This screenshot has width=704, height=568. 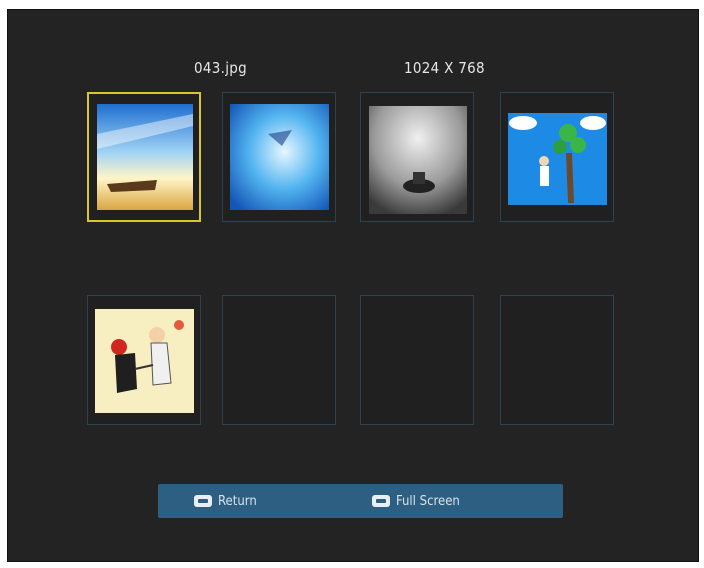 I want to click on cartoon-dancers-thumbnail, so click(x=144, y=361).